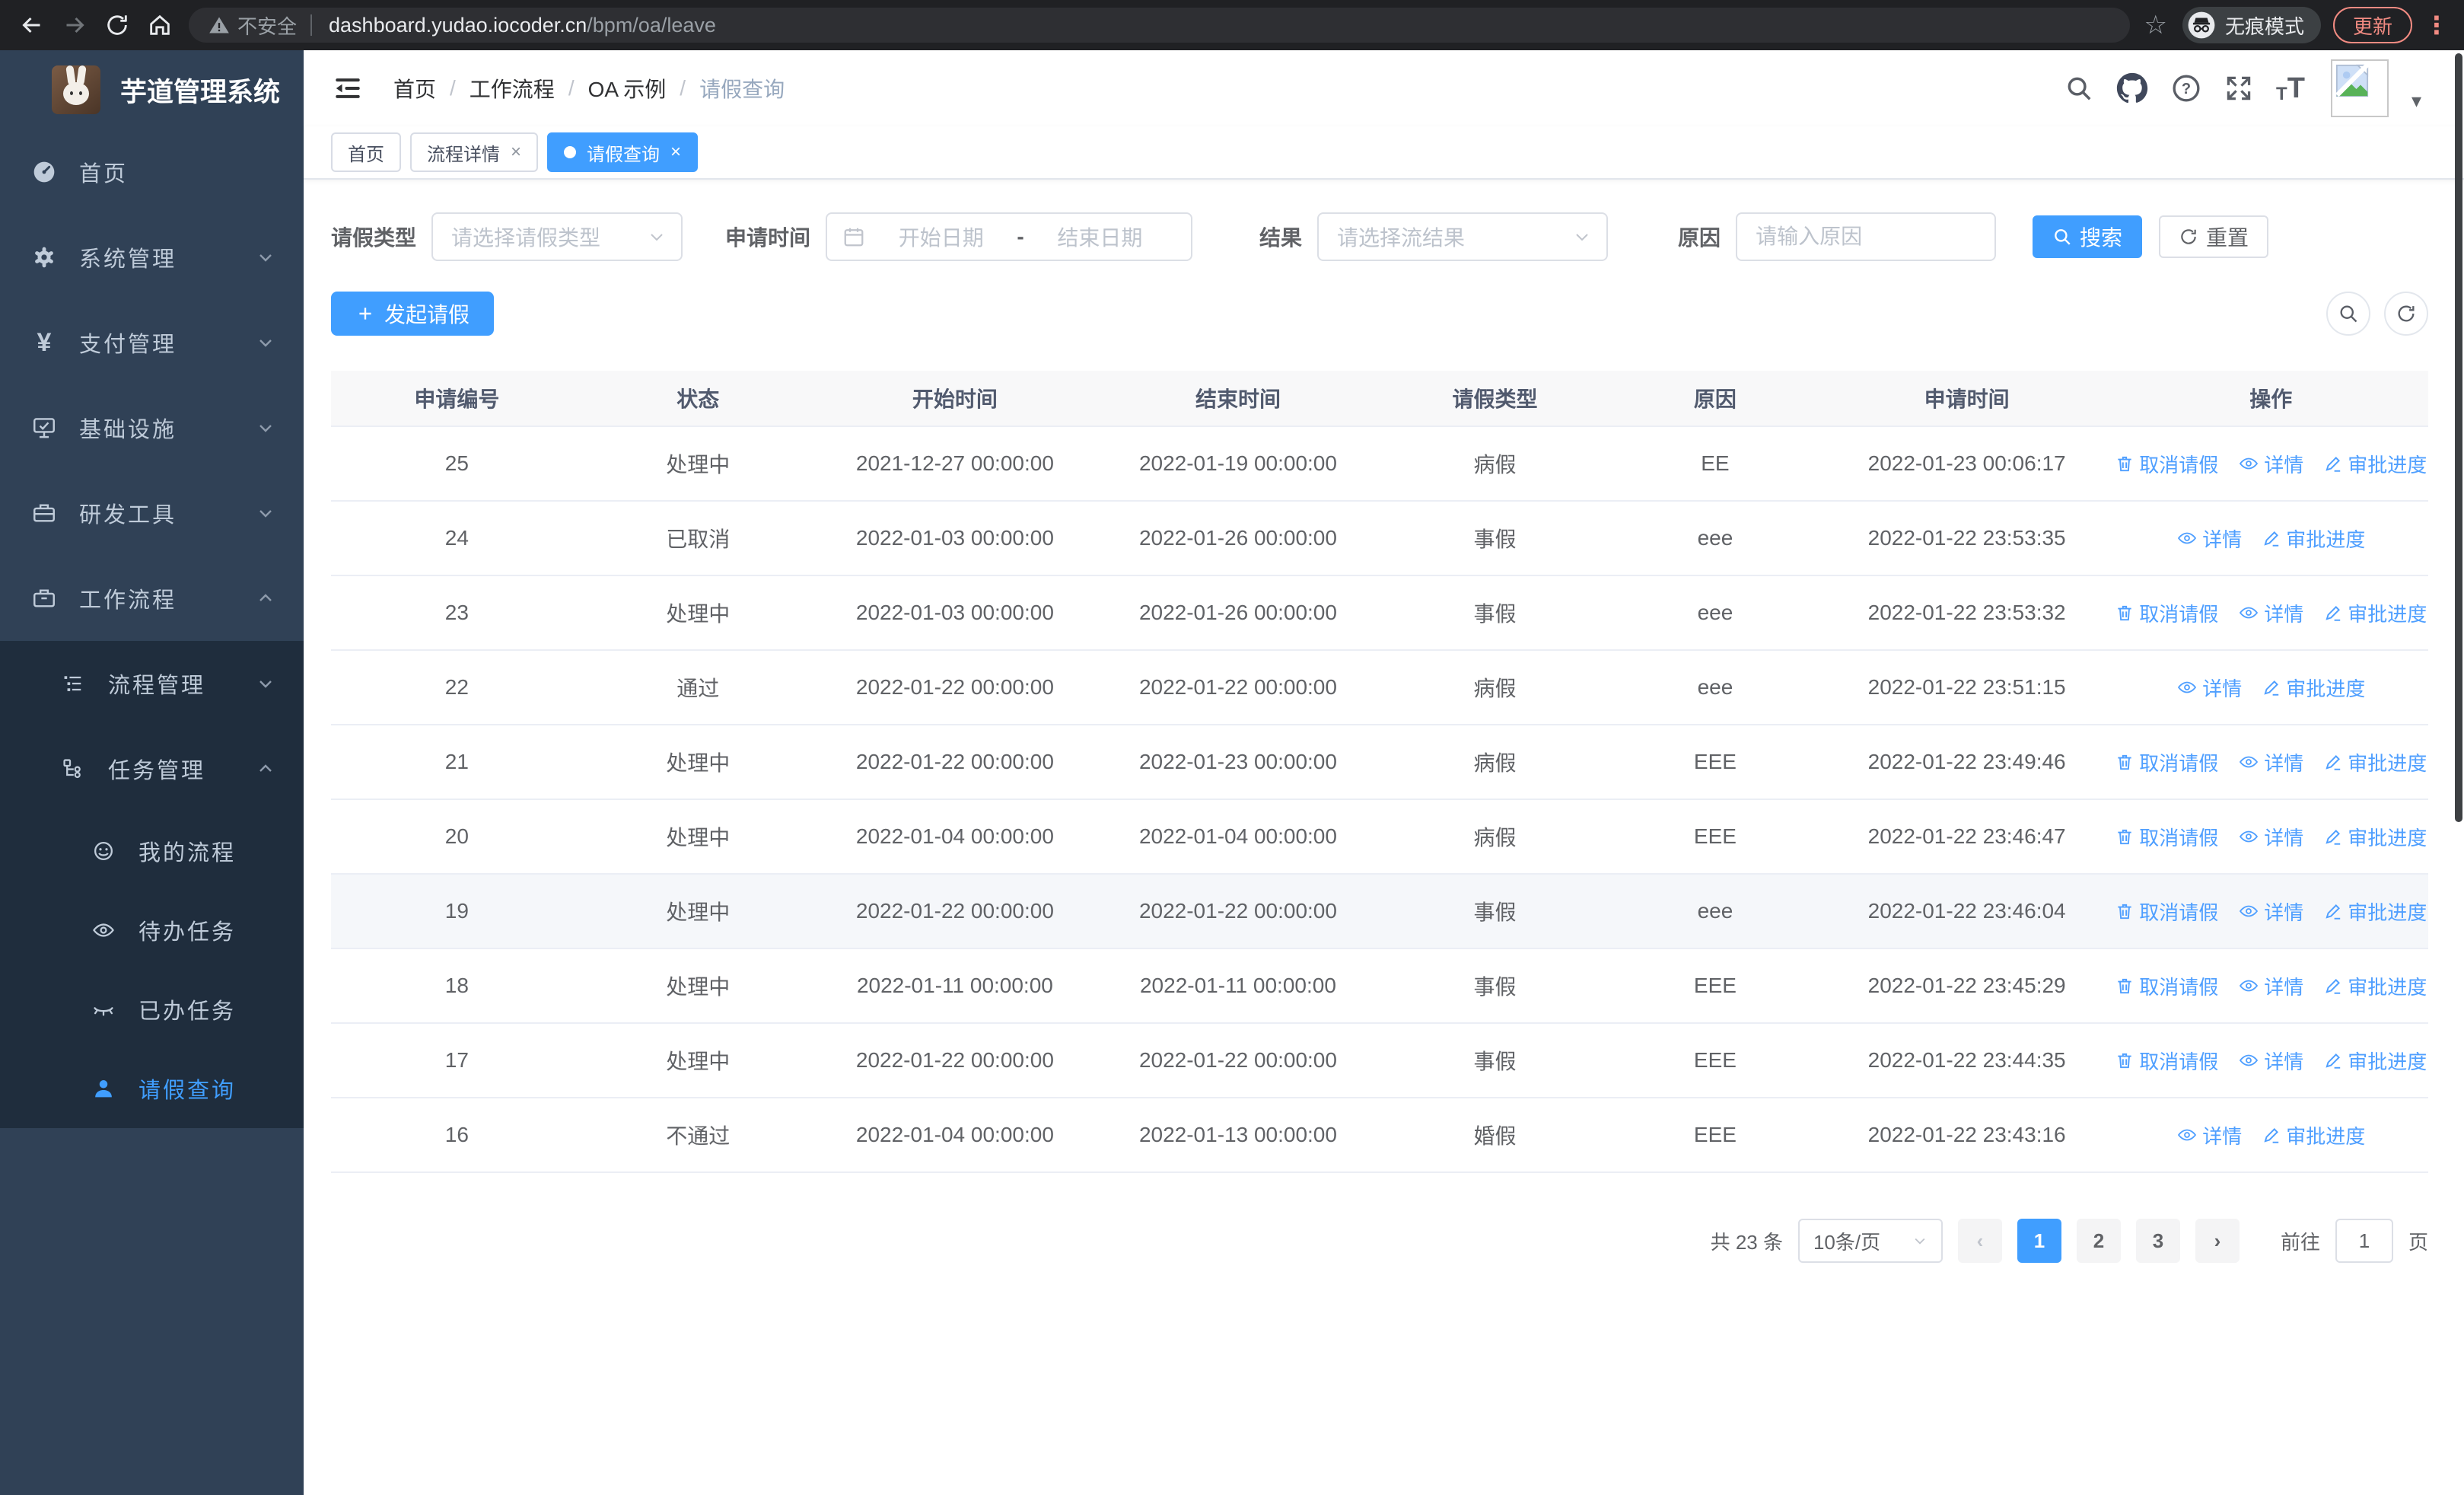 The image size is (2464, 1495). What do you see at coordinates (152, 427) in the screenshot?
I see `sidebar-item-infra: 基础设施` at bounding box center [152, 427].